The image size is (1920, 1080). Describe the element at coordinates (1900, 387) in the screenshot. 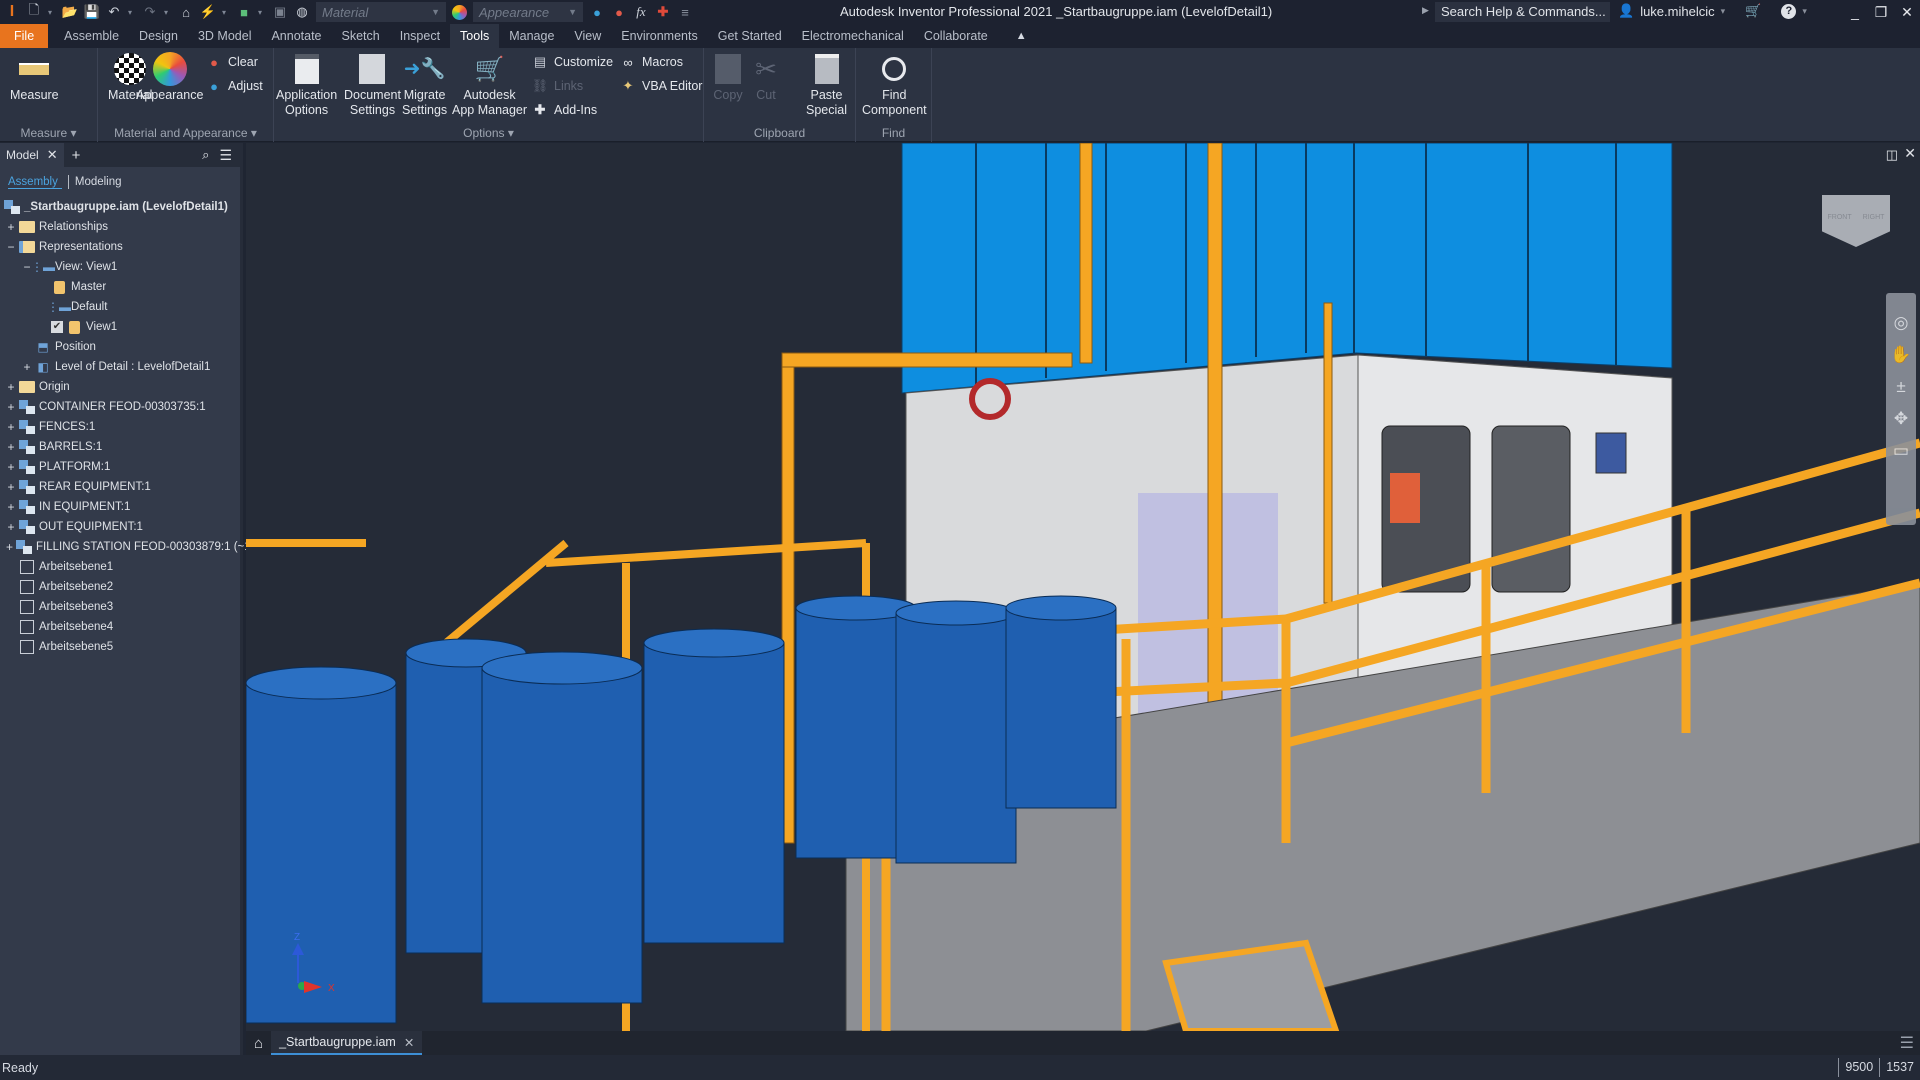

I see `zoom-icon: ±` at that location.